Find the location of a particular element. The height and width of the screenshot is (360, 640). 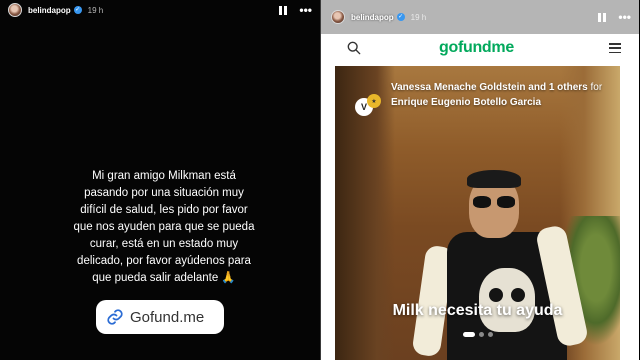

campaign-caption: Milk necesita tu ayuda is located at coordinates (477, 310).